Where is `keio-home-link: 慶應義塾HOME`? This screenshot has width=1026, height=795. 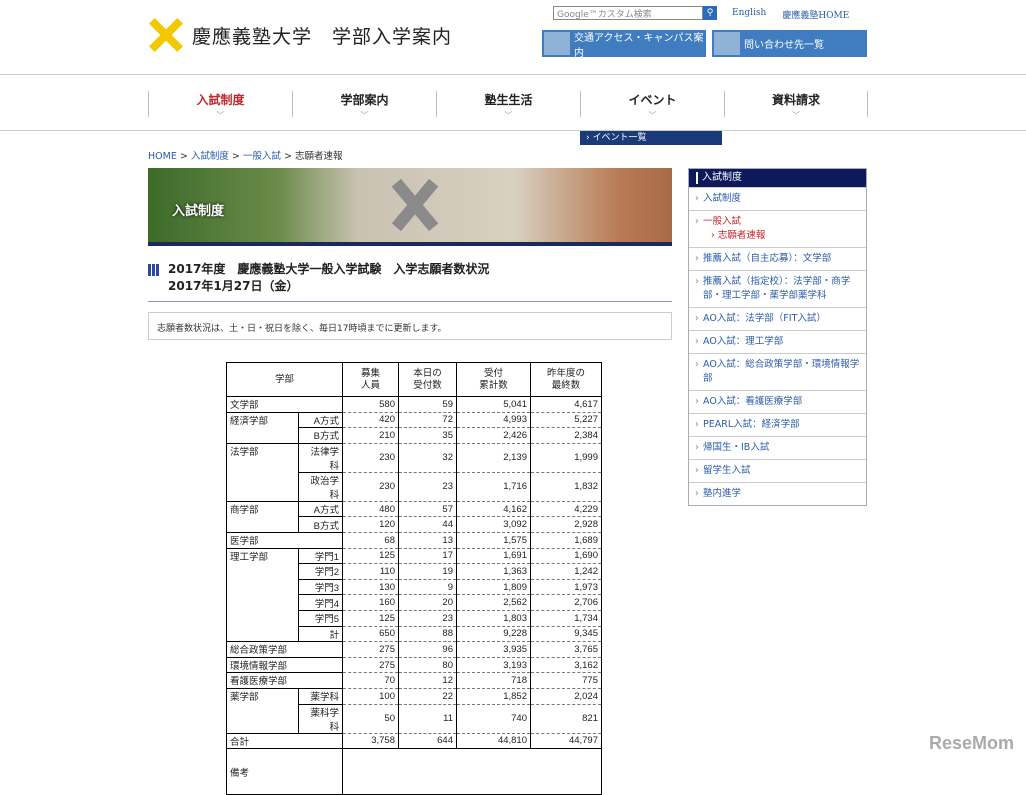
keio-home-link: 慶應義塾HOME is located at coordinates (815, 14).